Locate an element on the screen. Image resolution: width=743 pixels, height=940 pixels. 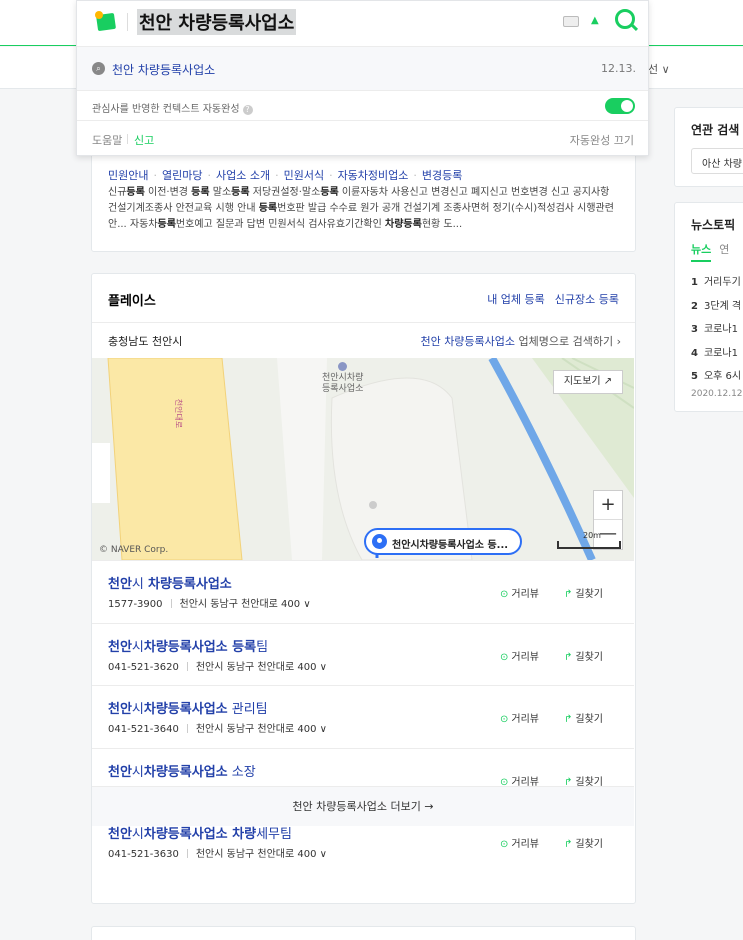
news-topic-item: 5 오후 6시 is located at coordinates (716, 379).